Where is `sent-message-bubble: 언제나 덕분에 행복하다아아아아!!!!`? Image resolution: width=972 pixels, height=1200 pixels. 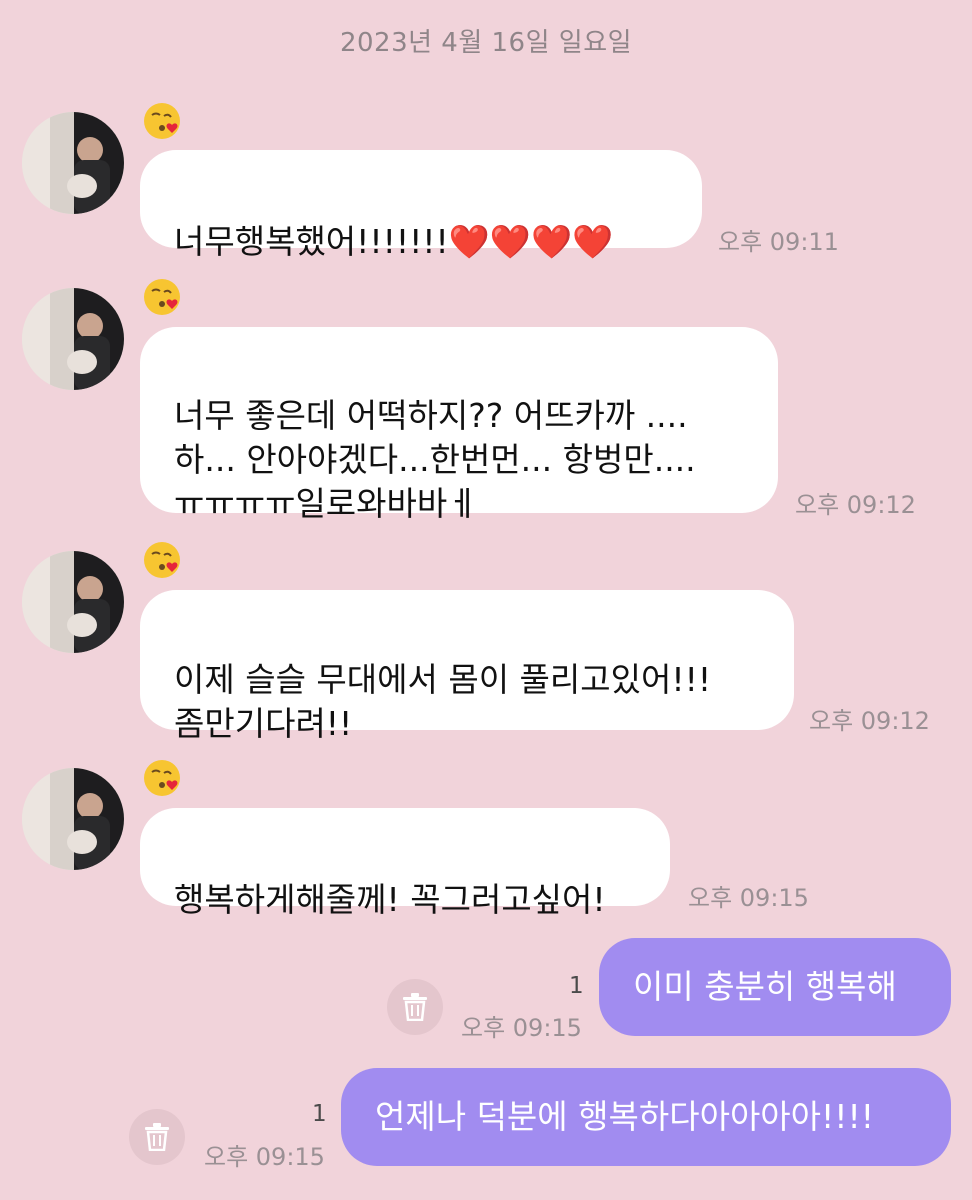 sent-message-bubble: 언제나 덕분에 행복하다아아아아!!!! is located at coordinates (646, 1117).